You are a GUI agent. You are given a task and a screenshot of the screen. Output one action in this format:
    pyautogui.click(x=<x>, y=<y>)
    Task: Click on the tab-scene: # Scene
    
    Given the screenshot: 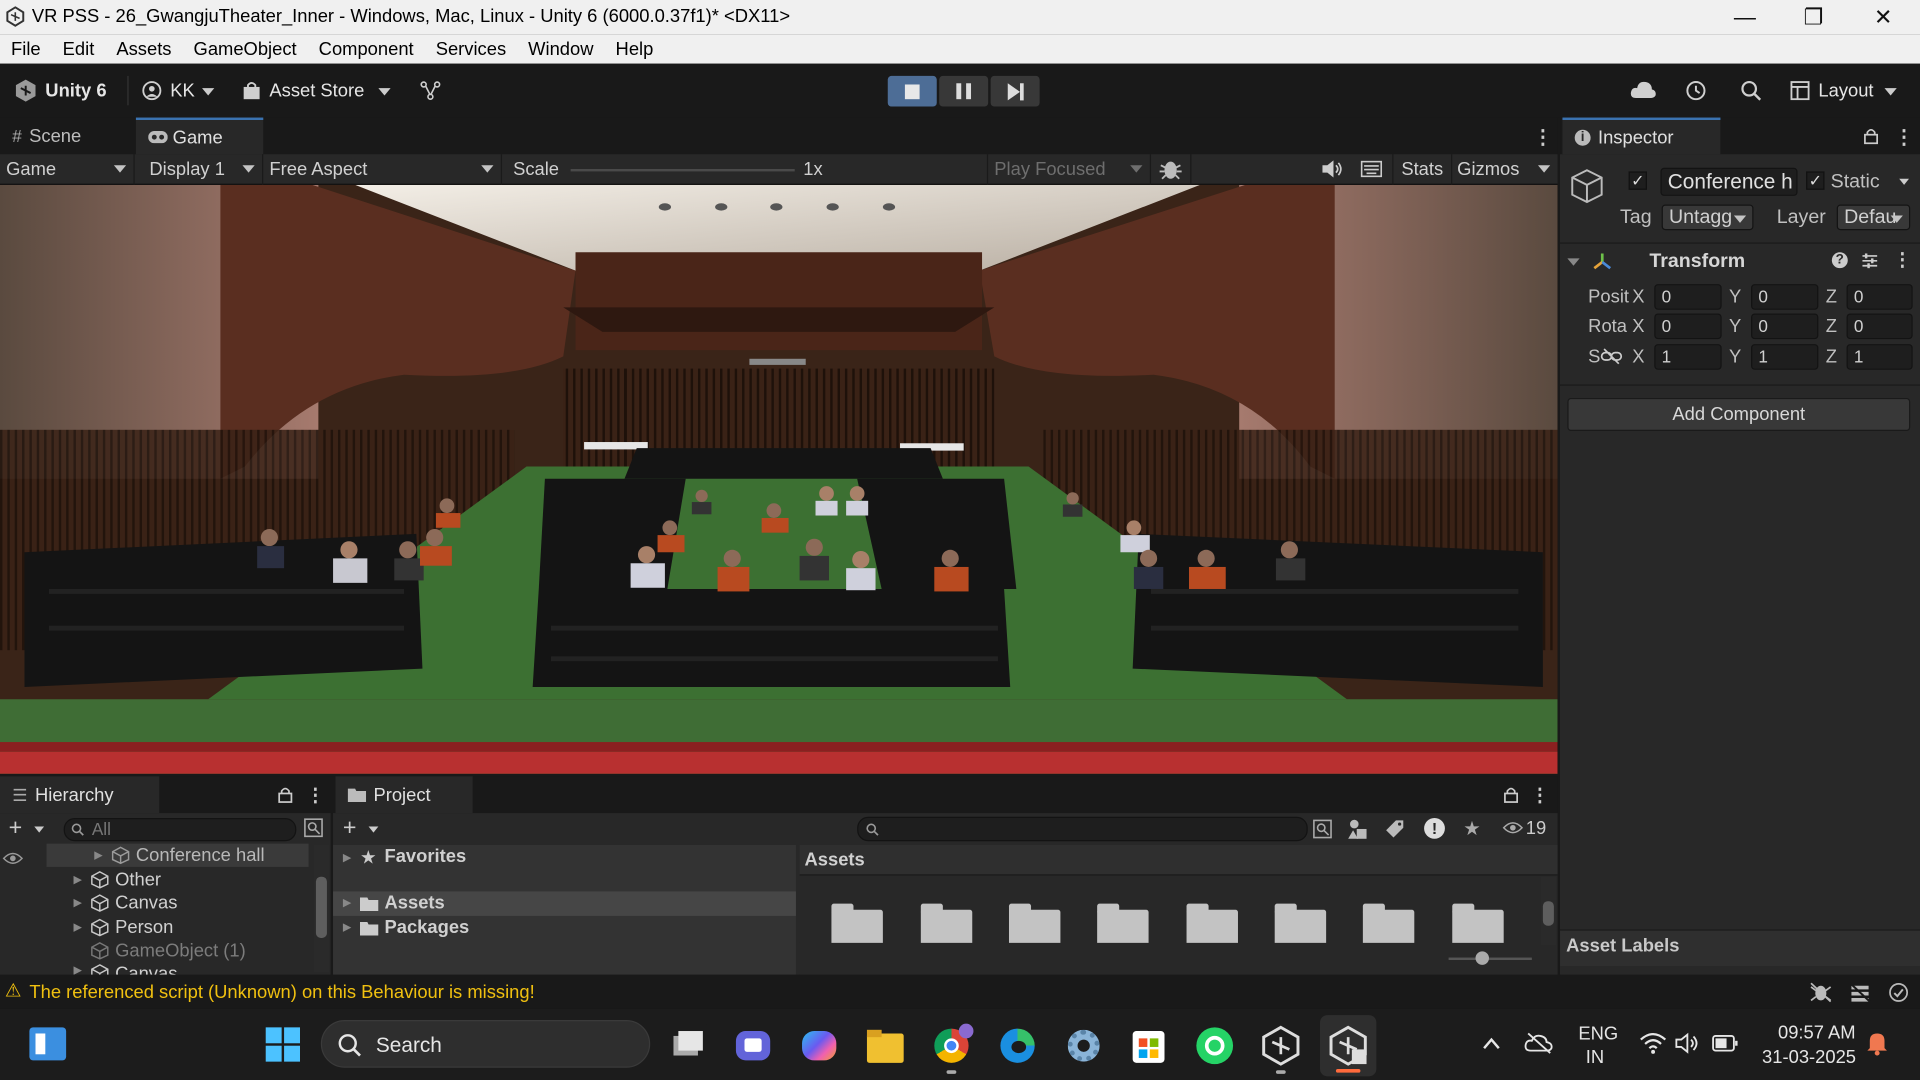 What is the action you would take?
    pyautogui.click(x=67, y=136)
    